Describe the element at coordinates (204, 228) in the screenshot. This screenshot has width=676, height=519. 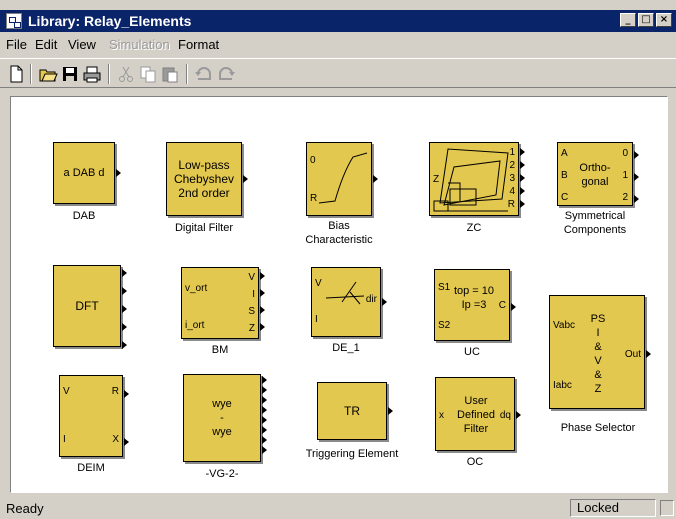
I see `block-label-digital-filter: Digital Filter` at that location.